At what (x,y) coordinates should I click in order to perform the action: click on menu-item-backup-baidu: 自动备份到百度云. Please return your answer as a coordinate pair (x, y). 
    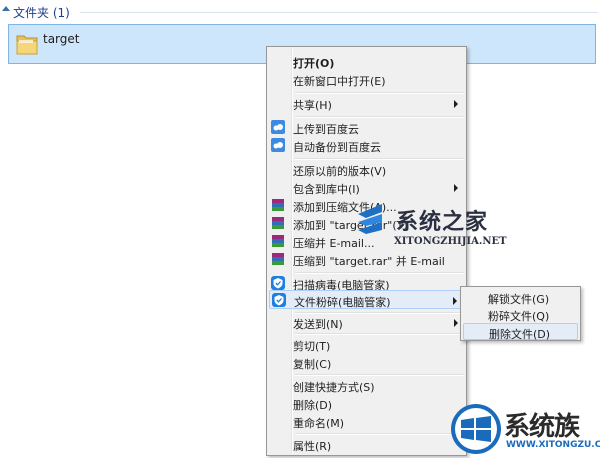
    Looking at the image, I should click on (366, 145).